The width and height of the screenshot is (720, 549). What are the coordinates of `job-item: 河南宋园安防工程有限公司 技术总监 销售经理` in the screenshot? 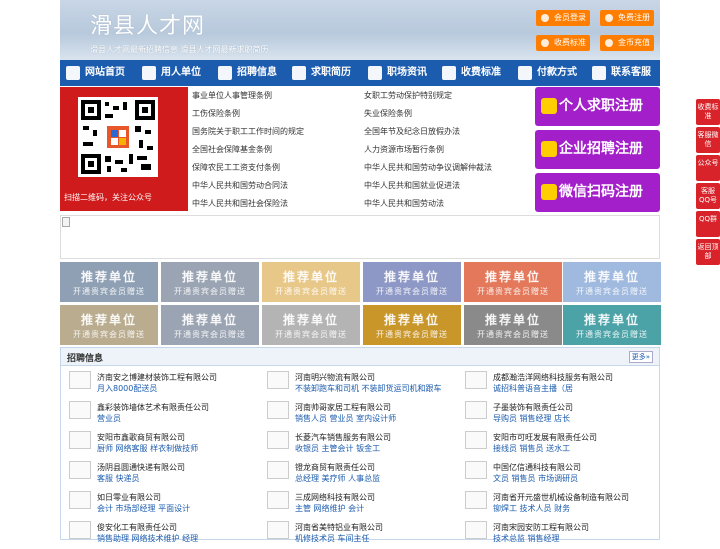 It's located at (559, 534).